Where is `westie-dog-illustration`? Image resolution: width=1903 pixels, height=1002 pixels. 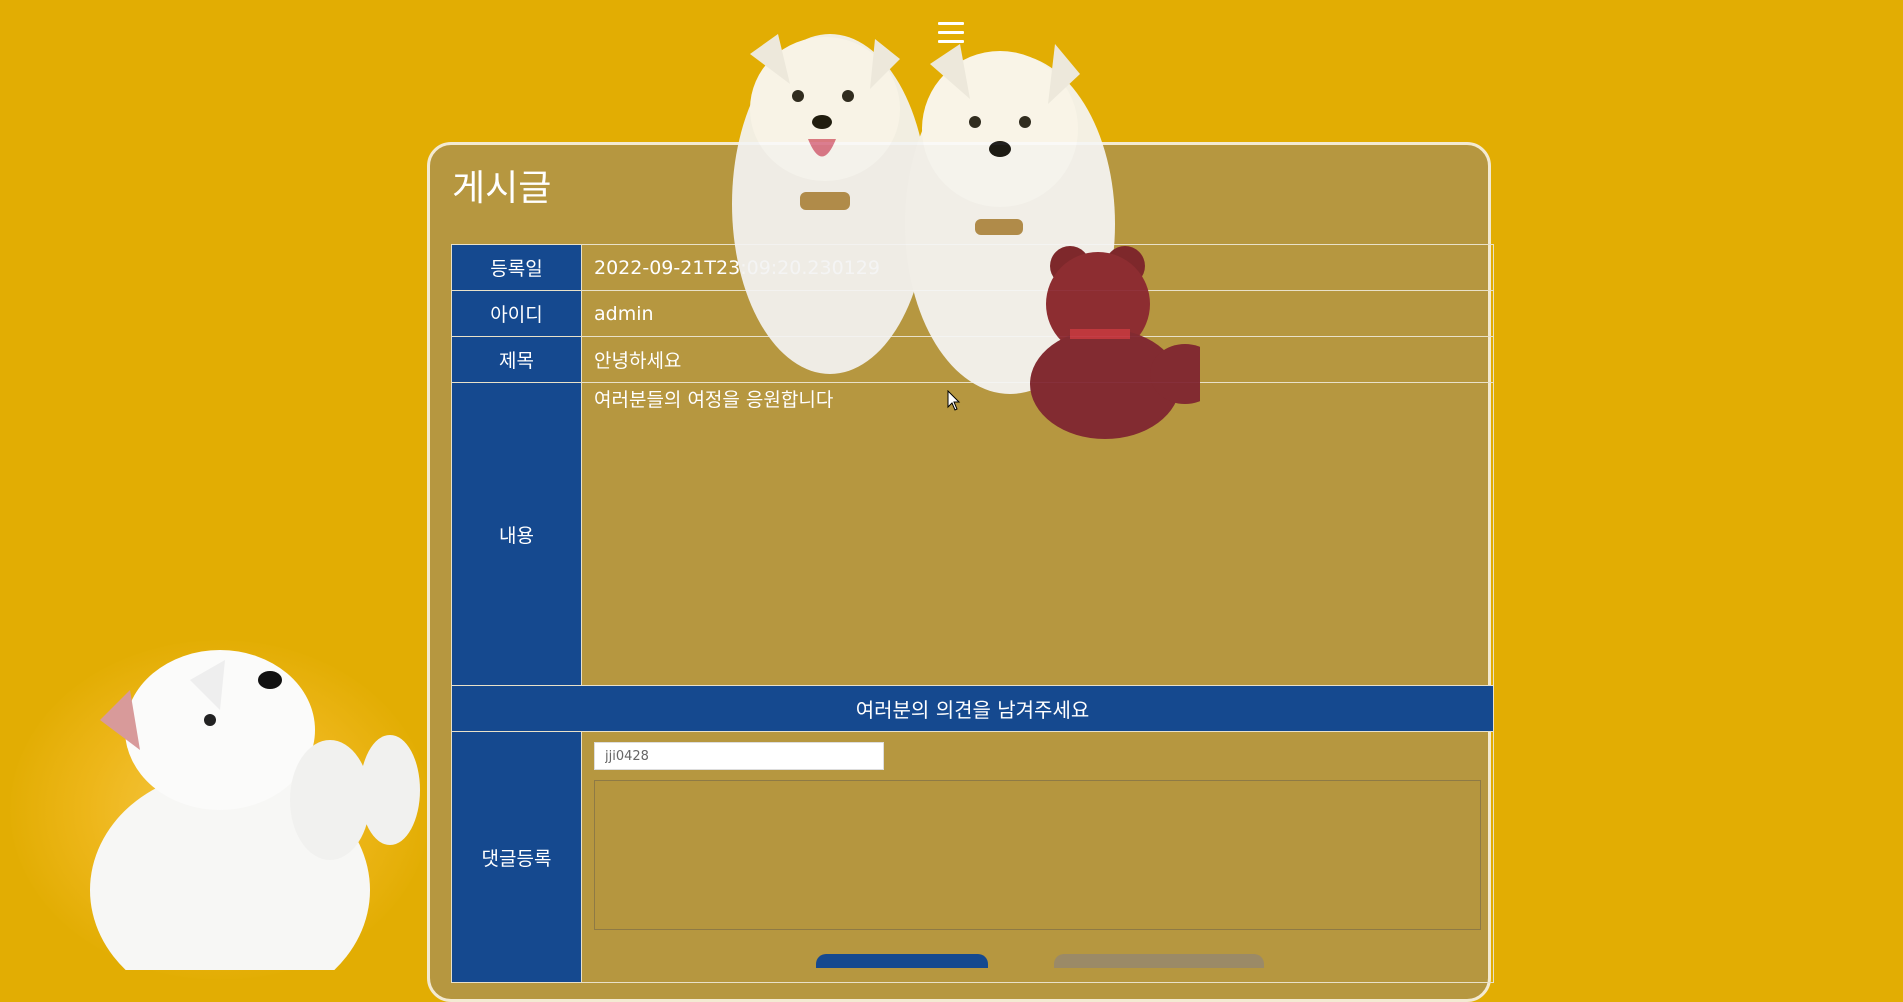 westie-dog-illustration is located at coordinates (255, 810).